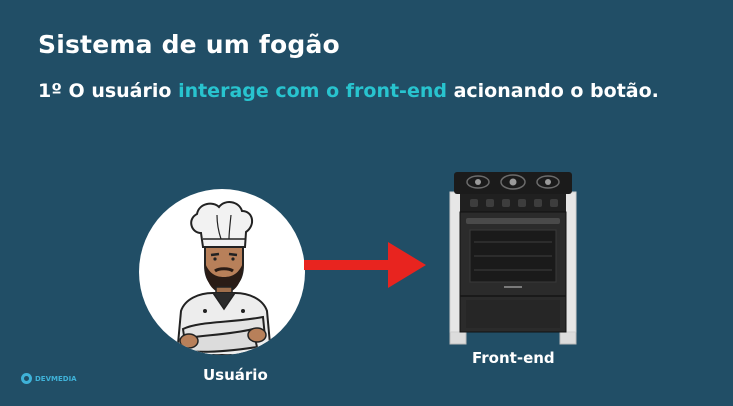 This screenshot has height=406, width=733. Describe the element at coordinates (552, 91) in the screenshot. I see `step-suffix: acionando o botão.` at that location.